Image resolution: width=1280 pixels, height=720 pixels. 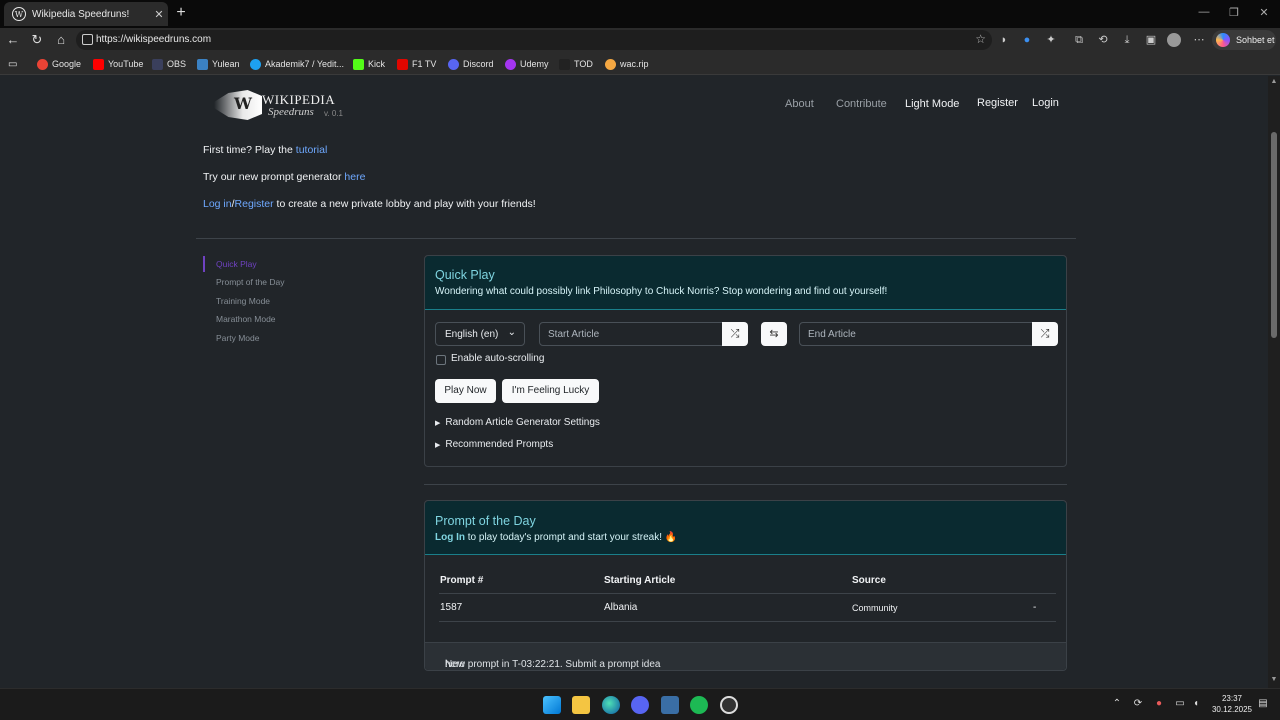 I want to click on prompt-login-link: Log In, so click(x=450, y=537).